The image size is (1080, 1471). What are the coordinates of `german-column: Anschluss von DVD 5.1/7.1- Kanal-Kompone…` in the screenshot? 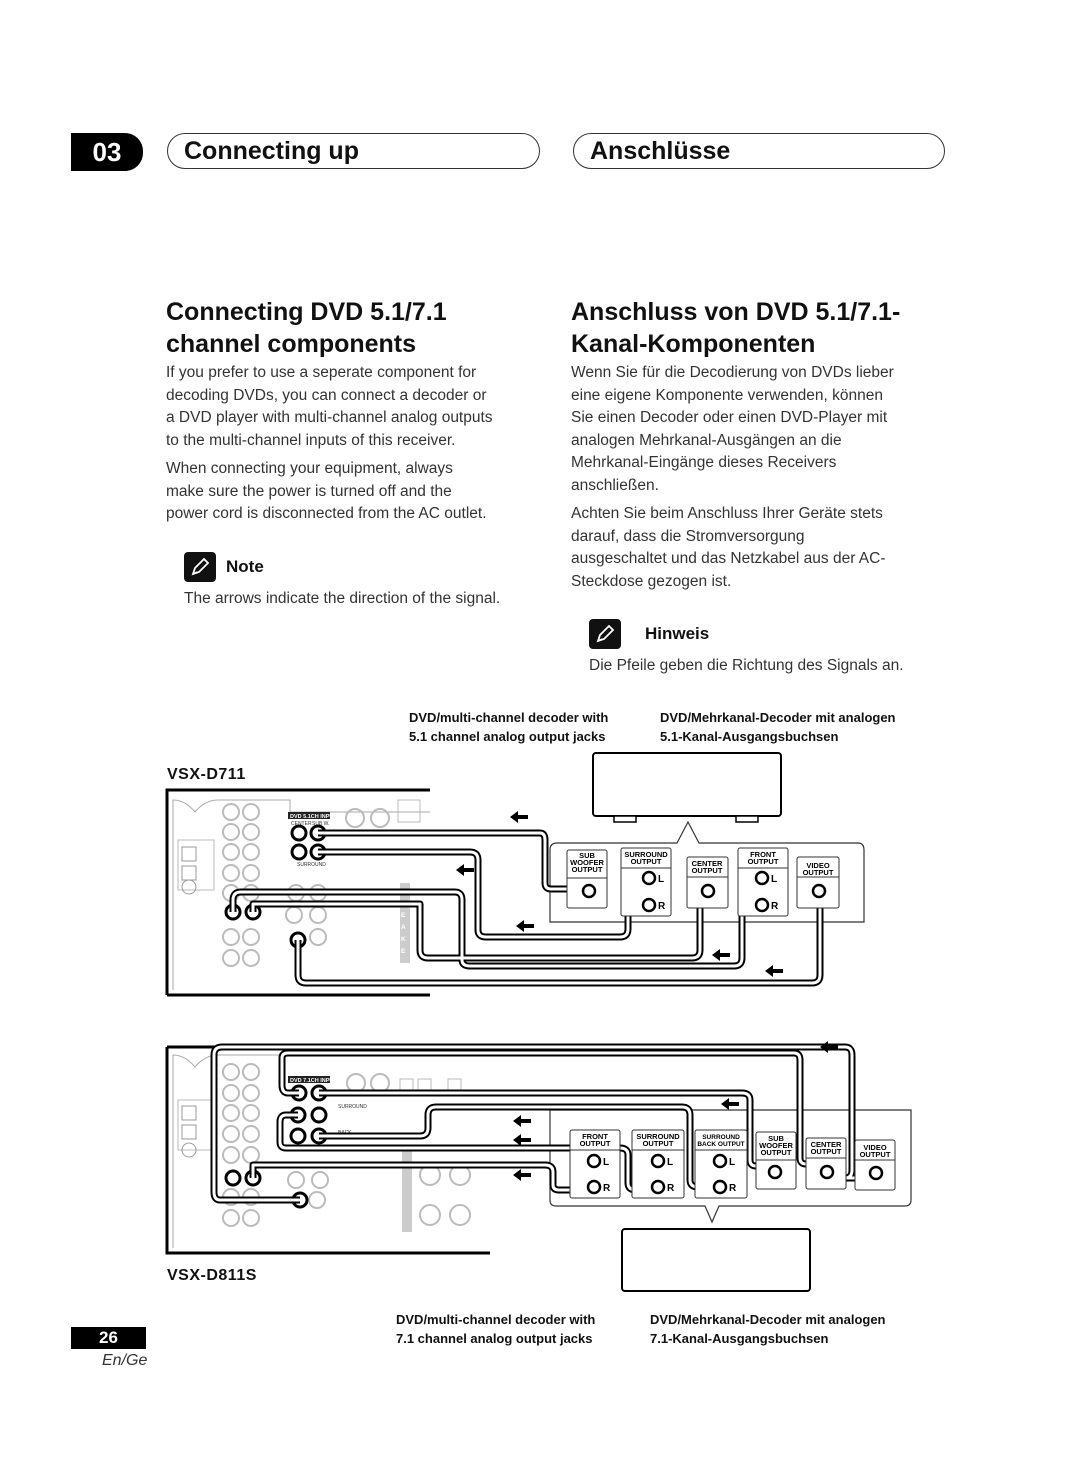 It's located at (766, 487).